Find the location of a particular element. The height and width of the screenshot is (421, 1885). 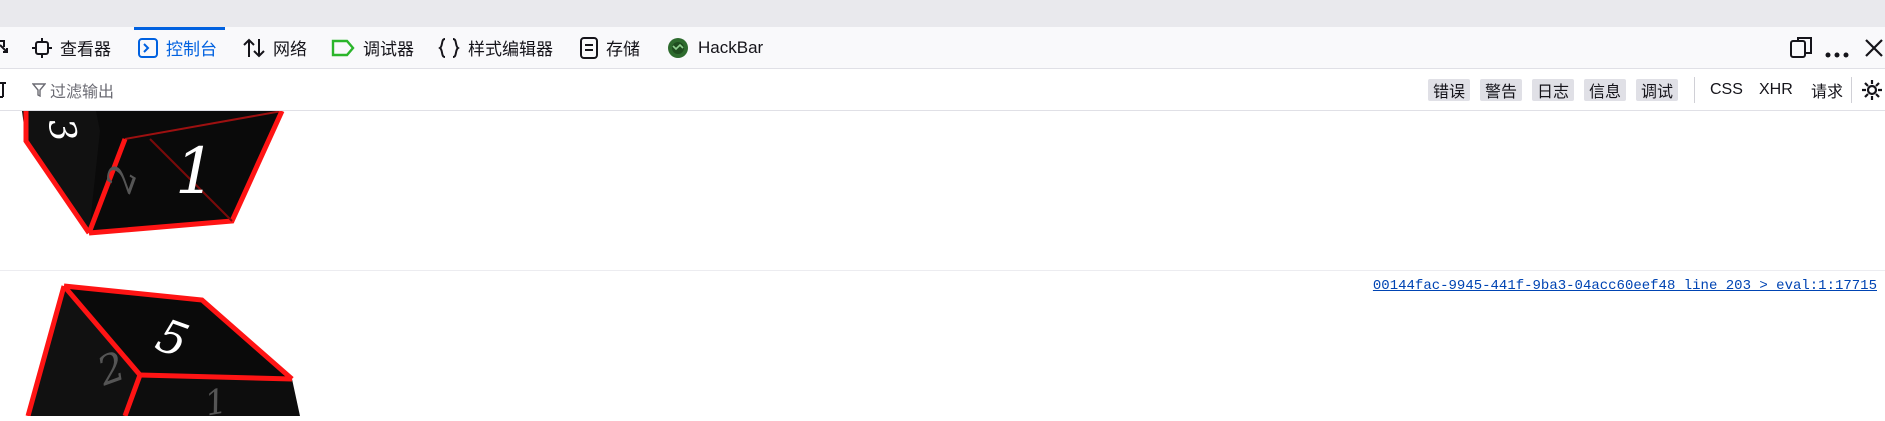

tab-label: 样式编辑器 is located at coordinates (510, 49).